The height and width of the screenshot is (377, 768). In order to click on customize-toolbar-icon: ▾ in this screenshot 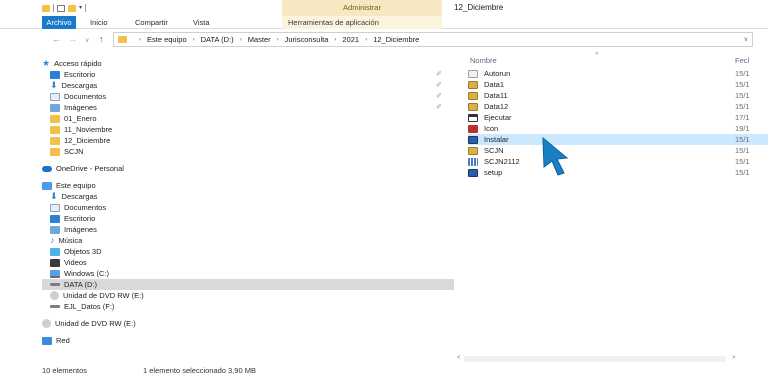, I will do `click(80, 8)`.